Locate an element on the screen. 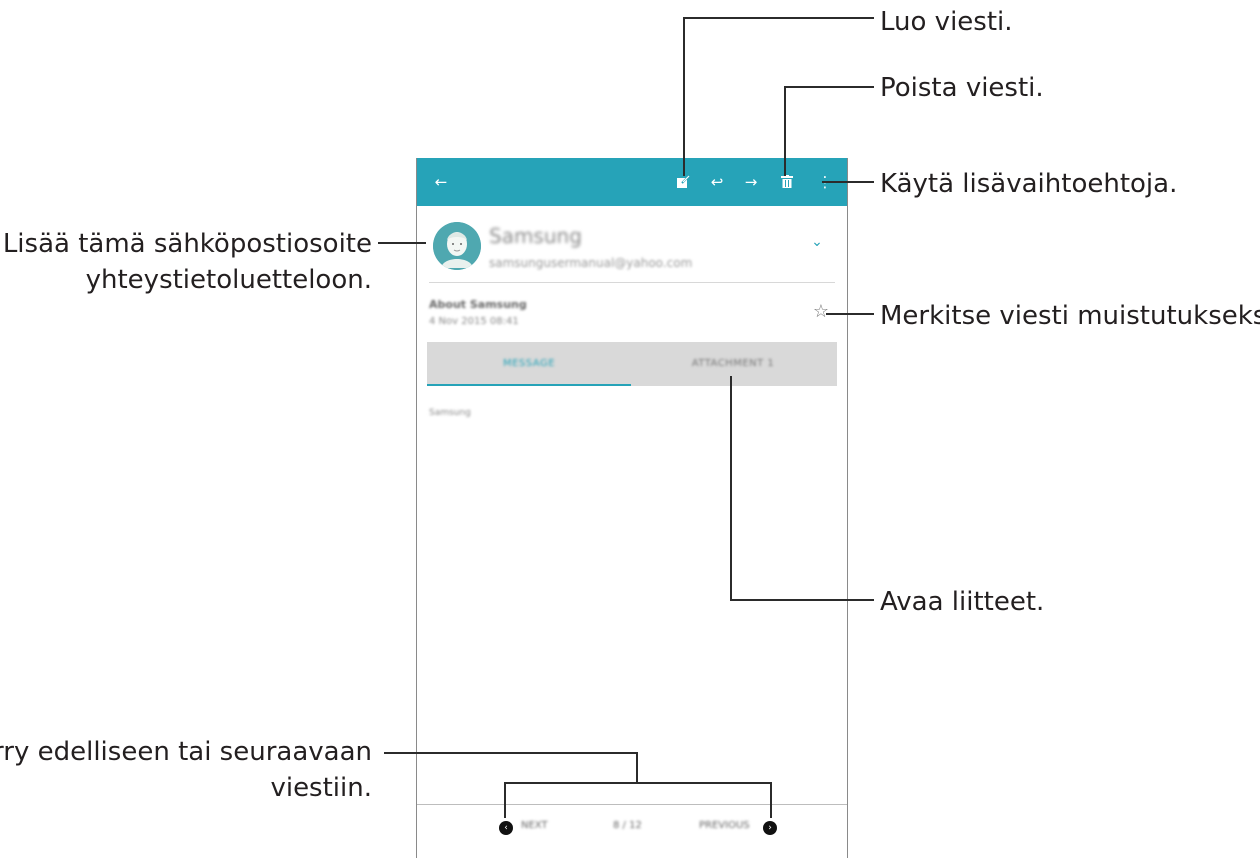  leader-favorite-h is located at coordinates (850, 314).